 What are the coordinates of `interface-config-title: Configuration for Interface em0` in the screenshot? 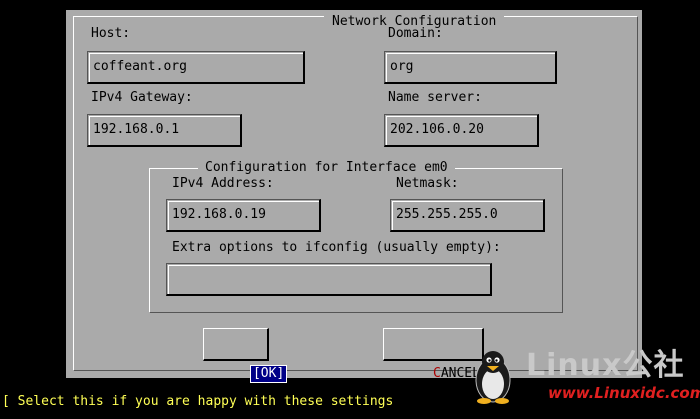 It's located at (326, 168).